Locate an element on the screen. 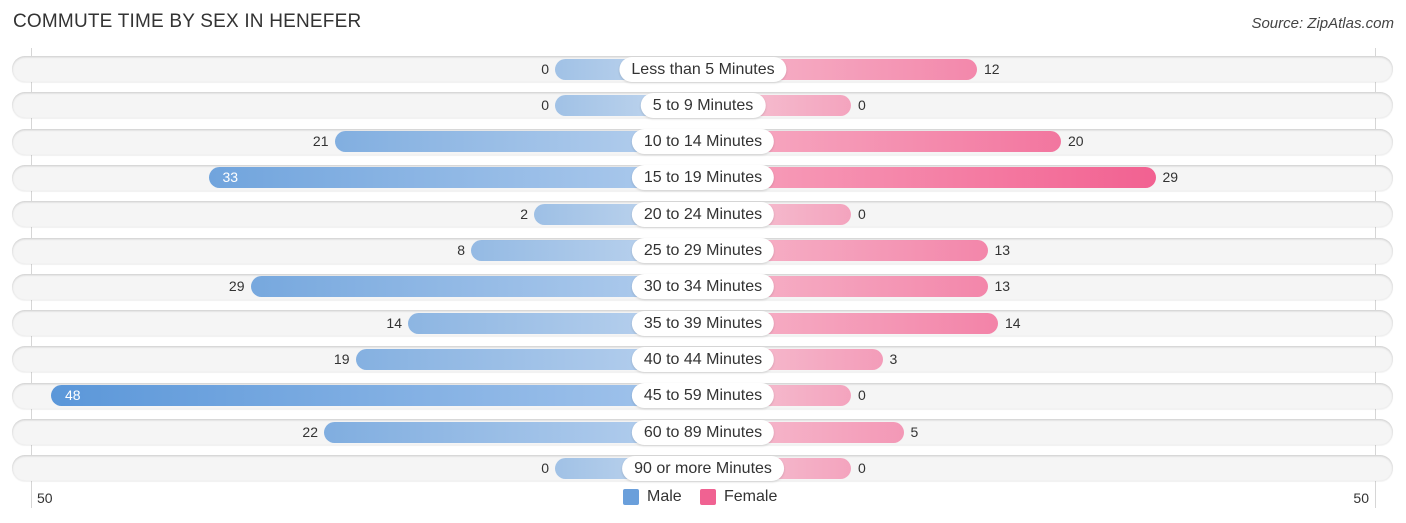  legend-swatch-male is located at coordinates (631, 497).